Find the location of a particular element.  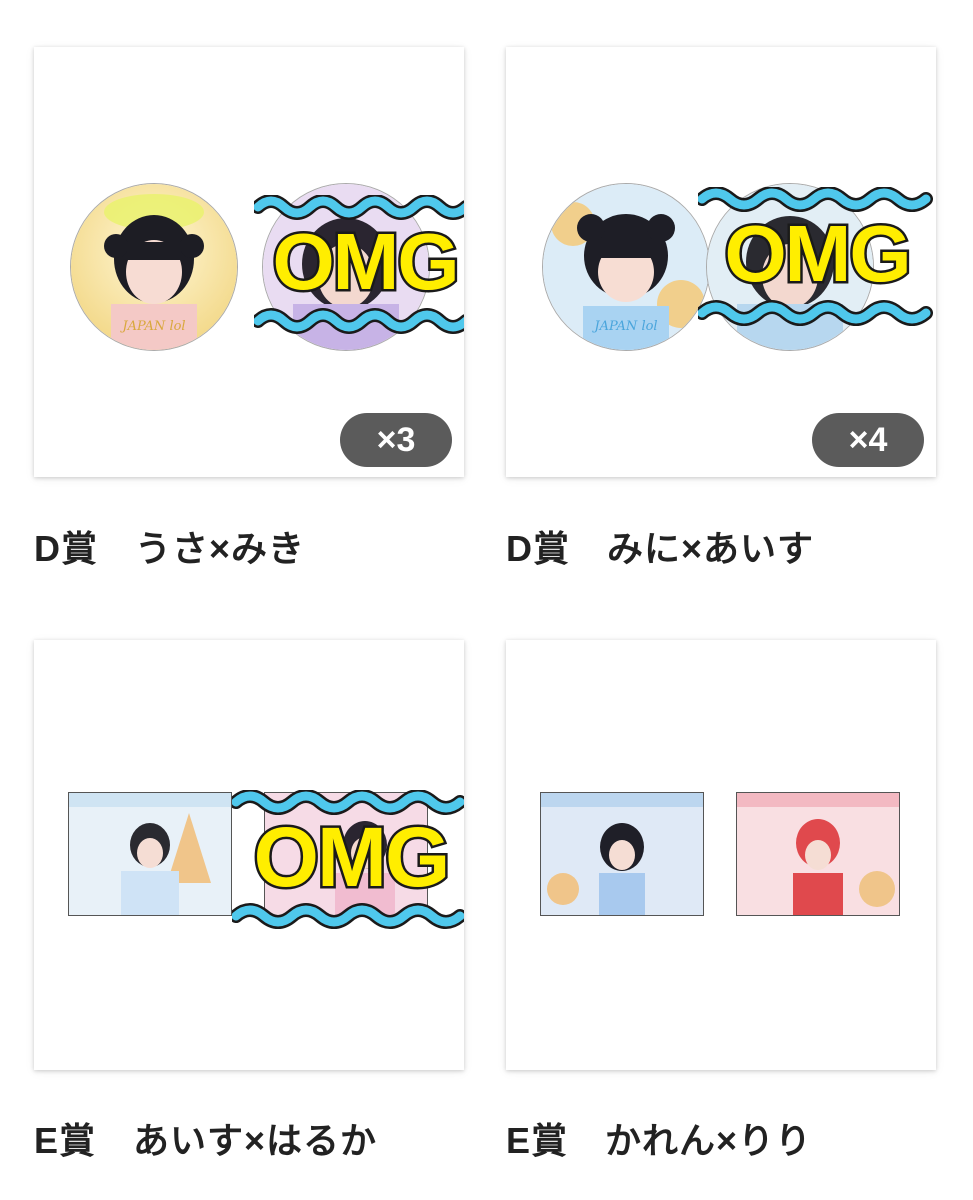

quantity-badge: ×3 is located at coordinates (396, 440).